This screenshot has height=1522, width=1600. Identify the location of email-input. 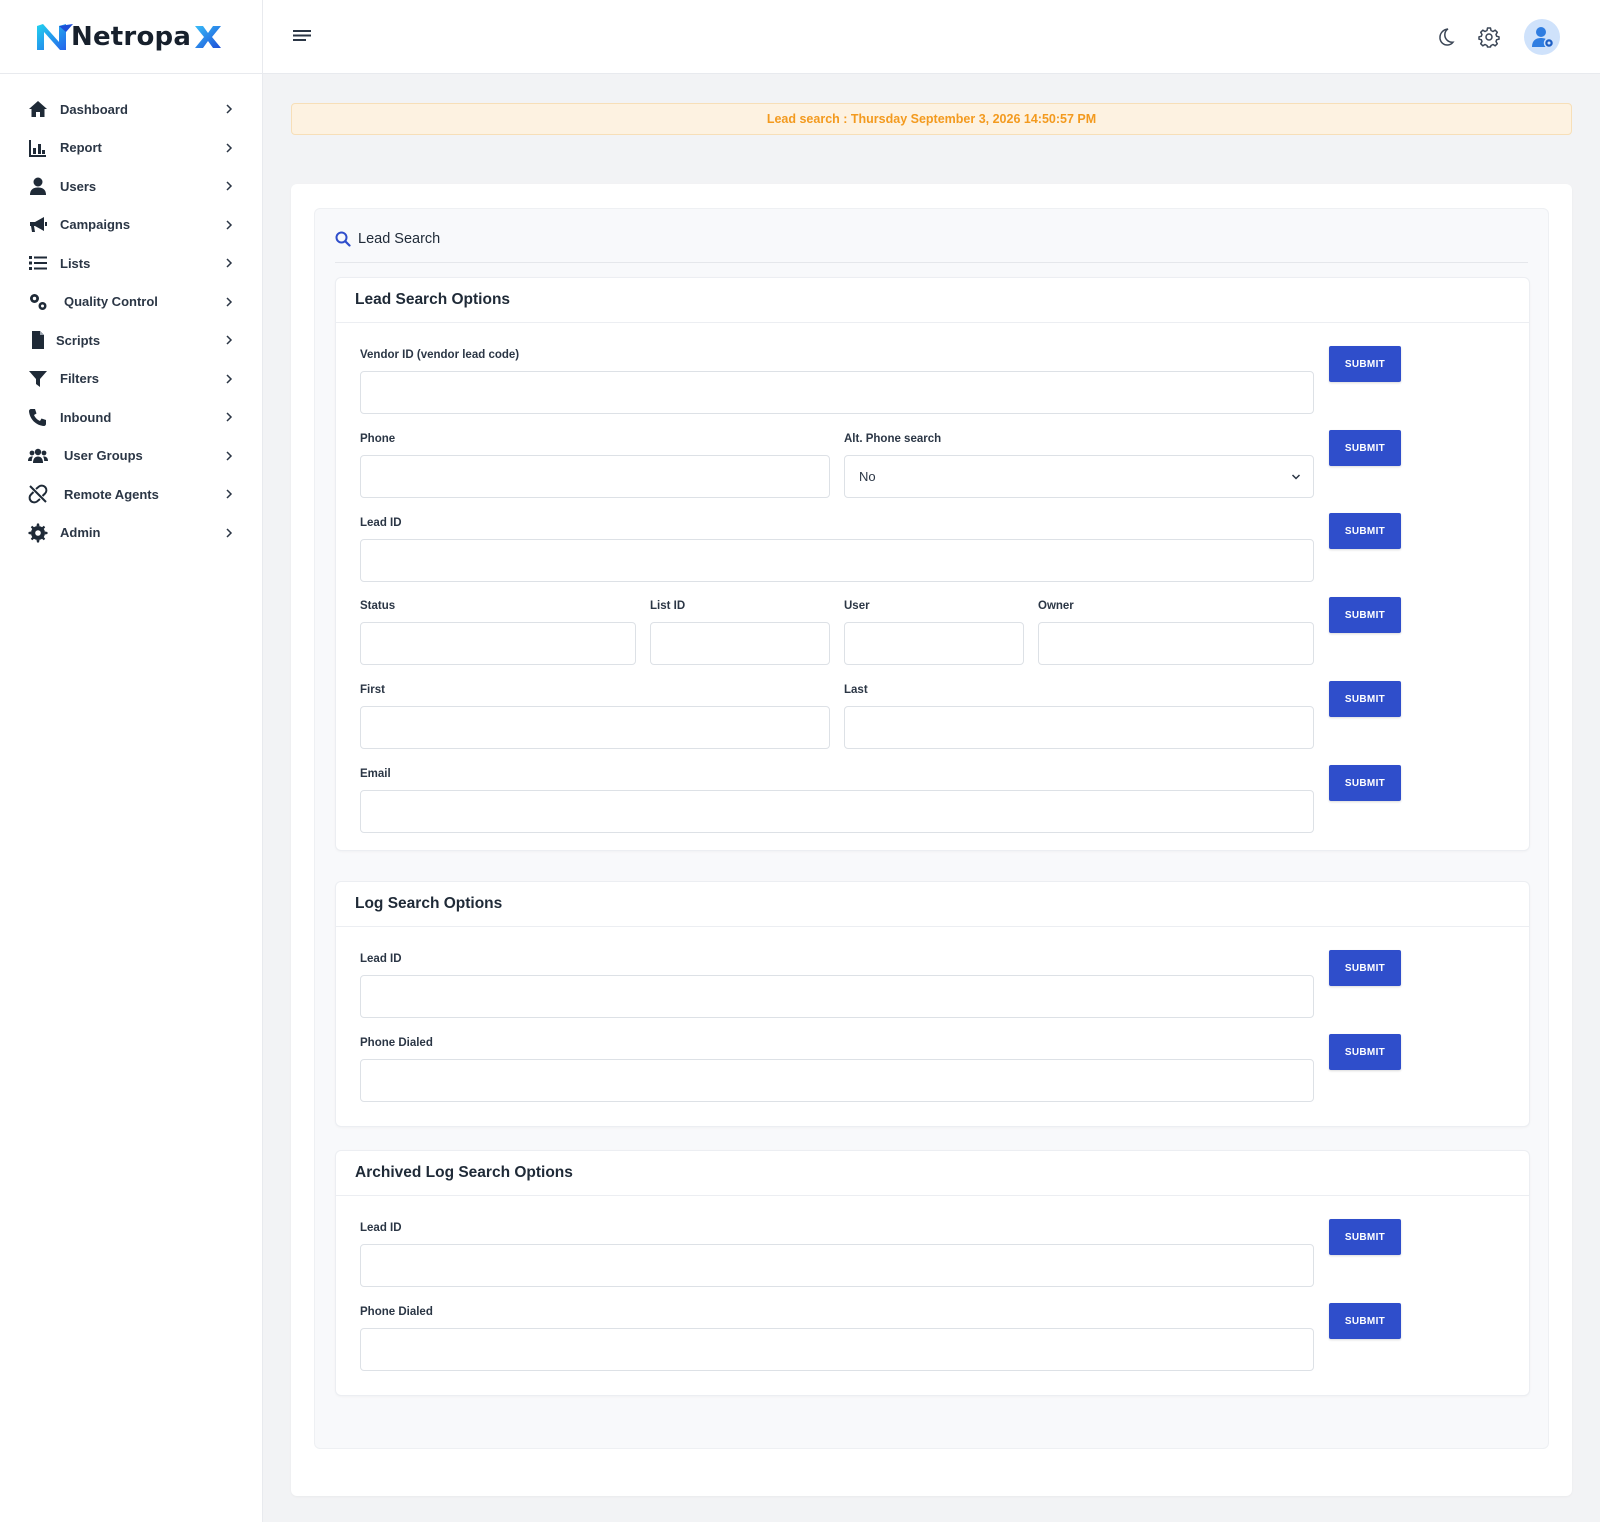
(837, 811).